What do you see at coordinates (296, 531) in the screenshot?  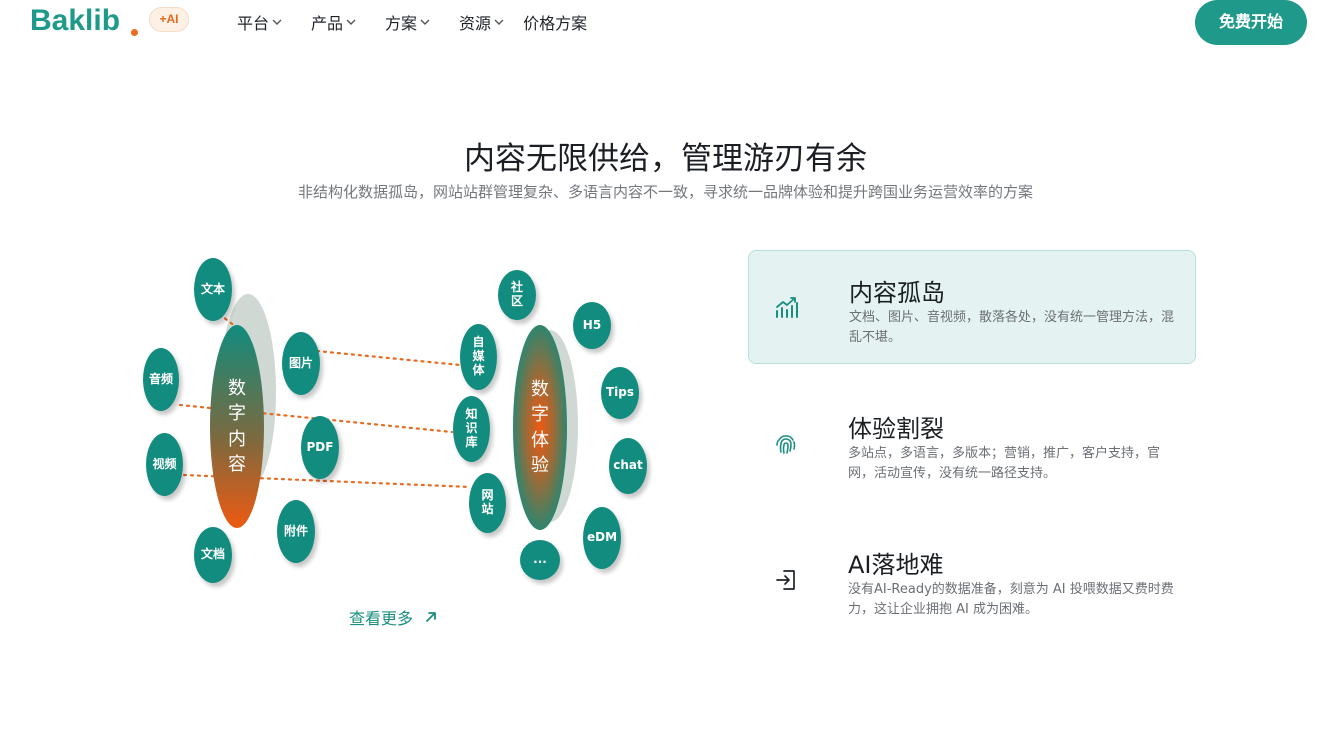 I see `bubble-attachment: 附件` at bounding box center [296, 531].